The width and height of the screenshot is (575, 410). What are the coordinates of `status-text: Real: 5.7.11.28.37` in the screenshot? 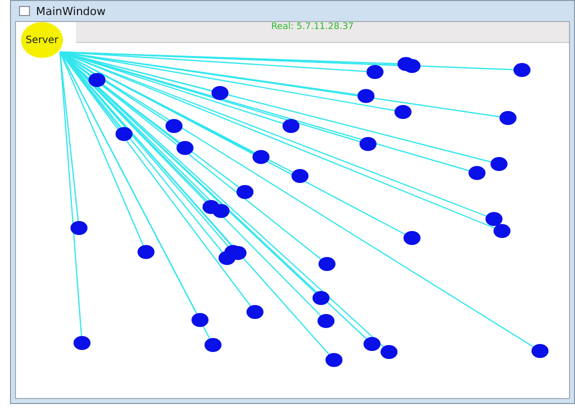 It's located at (312, 28).